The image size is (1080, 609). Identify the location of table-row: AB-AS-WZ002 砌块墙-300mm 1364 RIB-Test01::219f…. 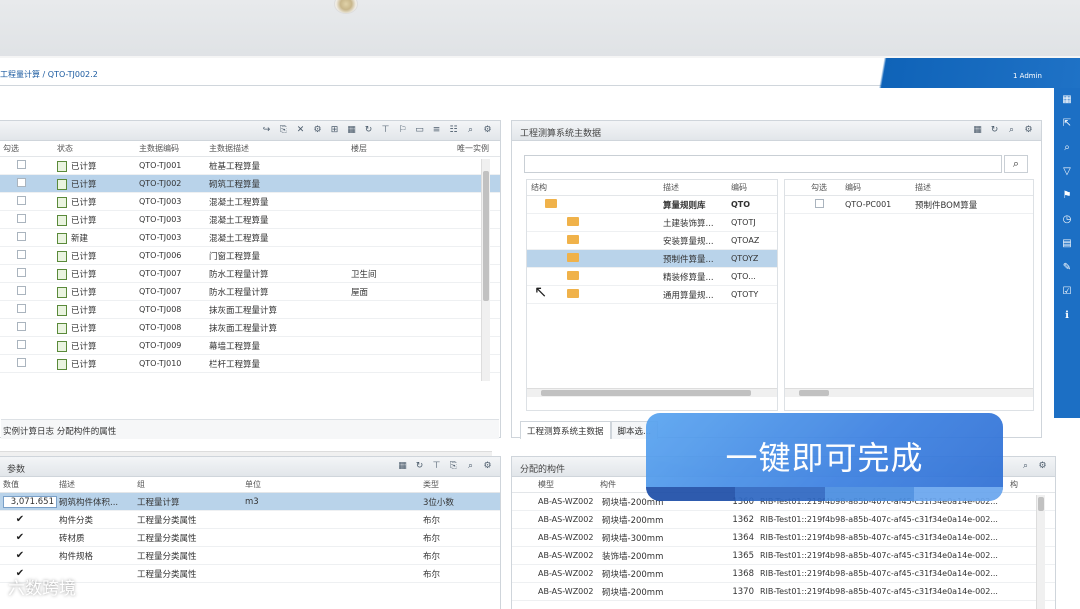
(783, 538).